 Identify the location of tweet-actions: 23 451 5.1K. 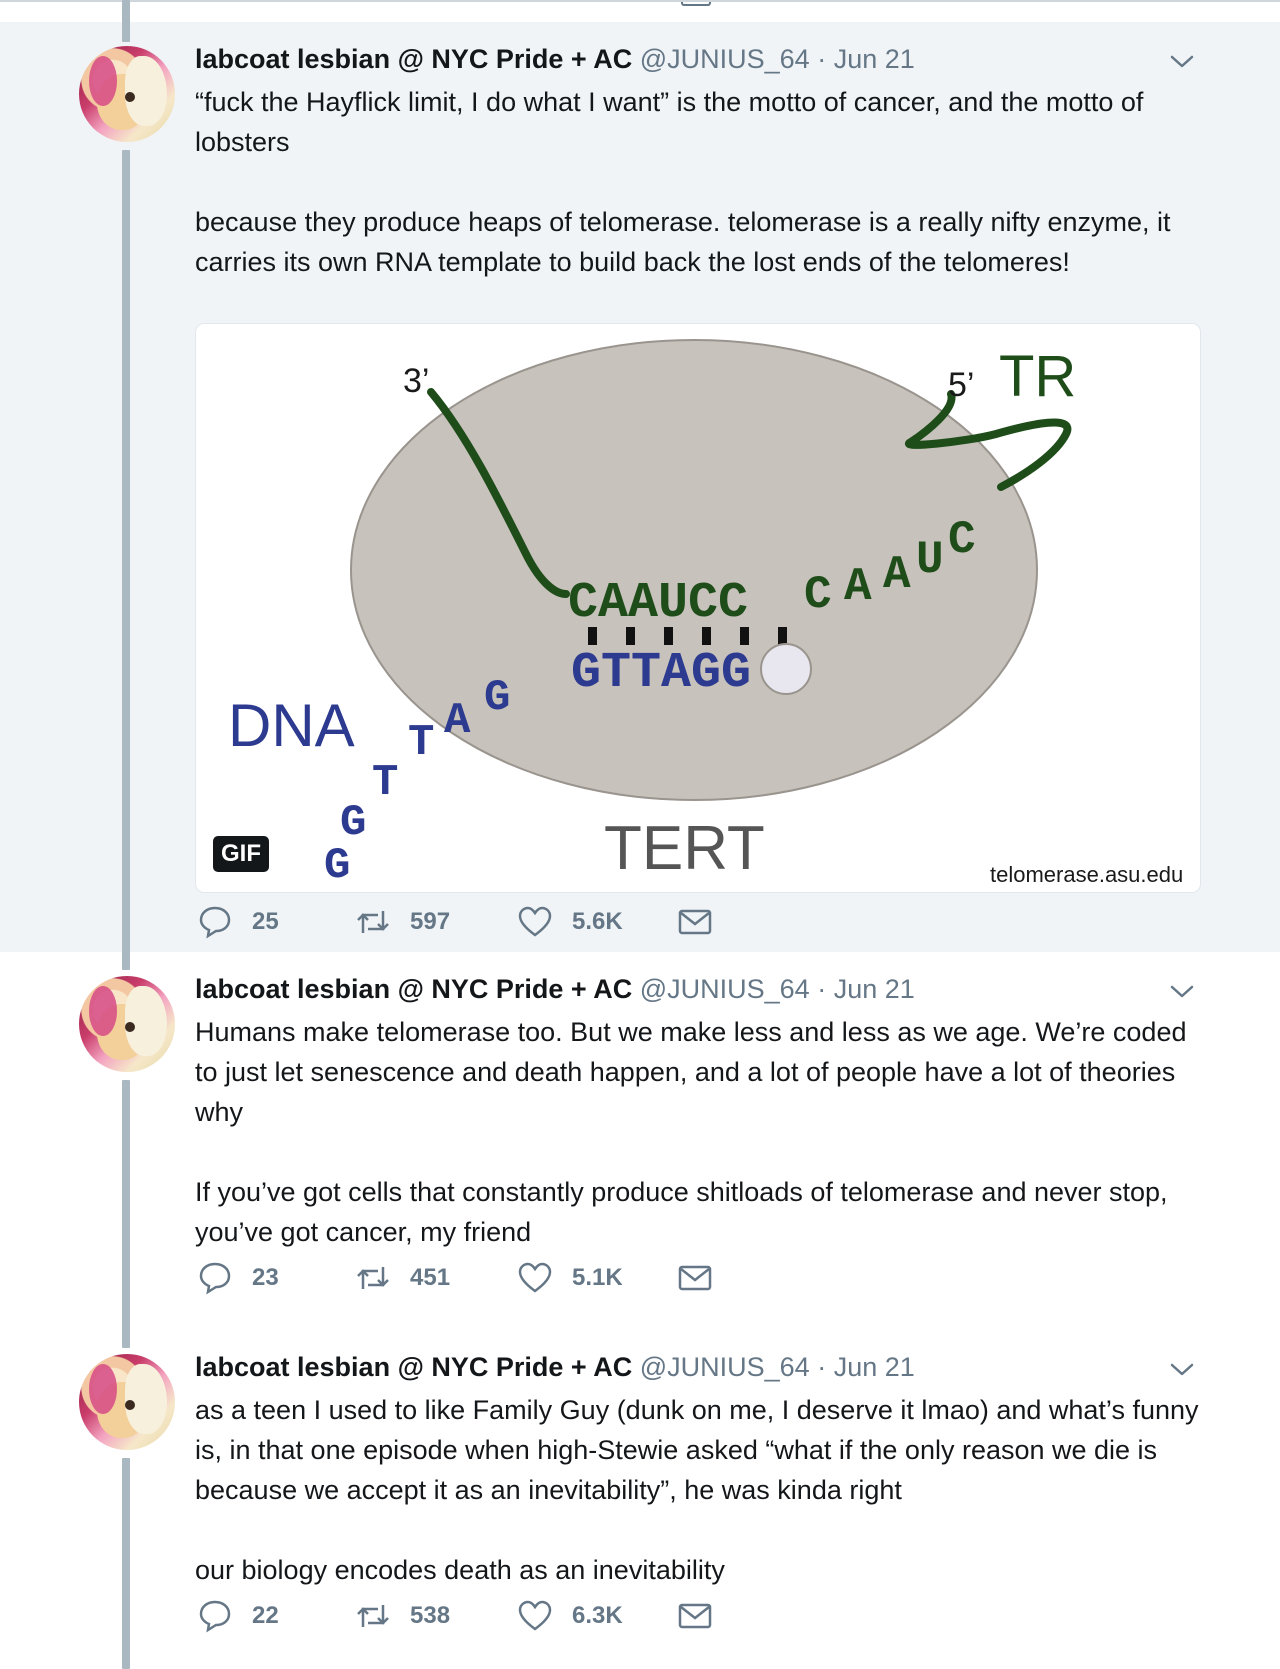
(458, 1278).